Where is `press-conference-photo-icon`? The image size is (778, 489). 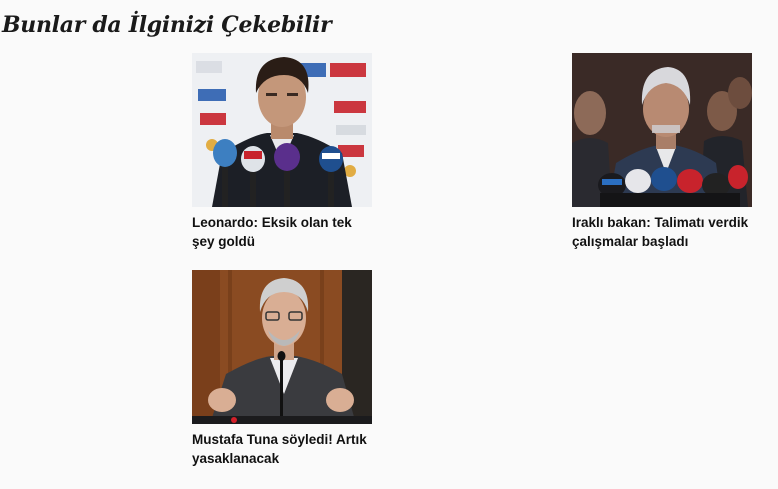
press-conference-photo-icon is located at coordinates (282, 130).